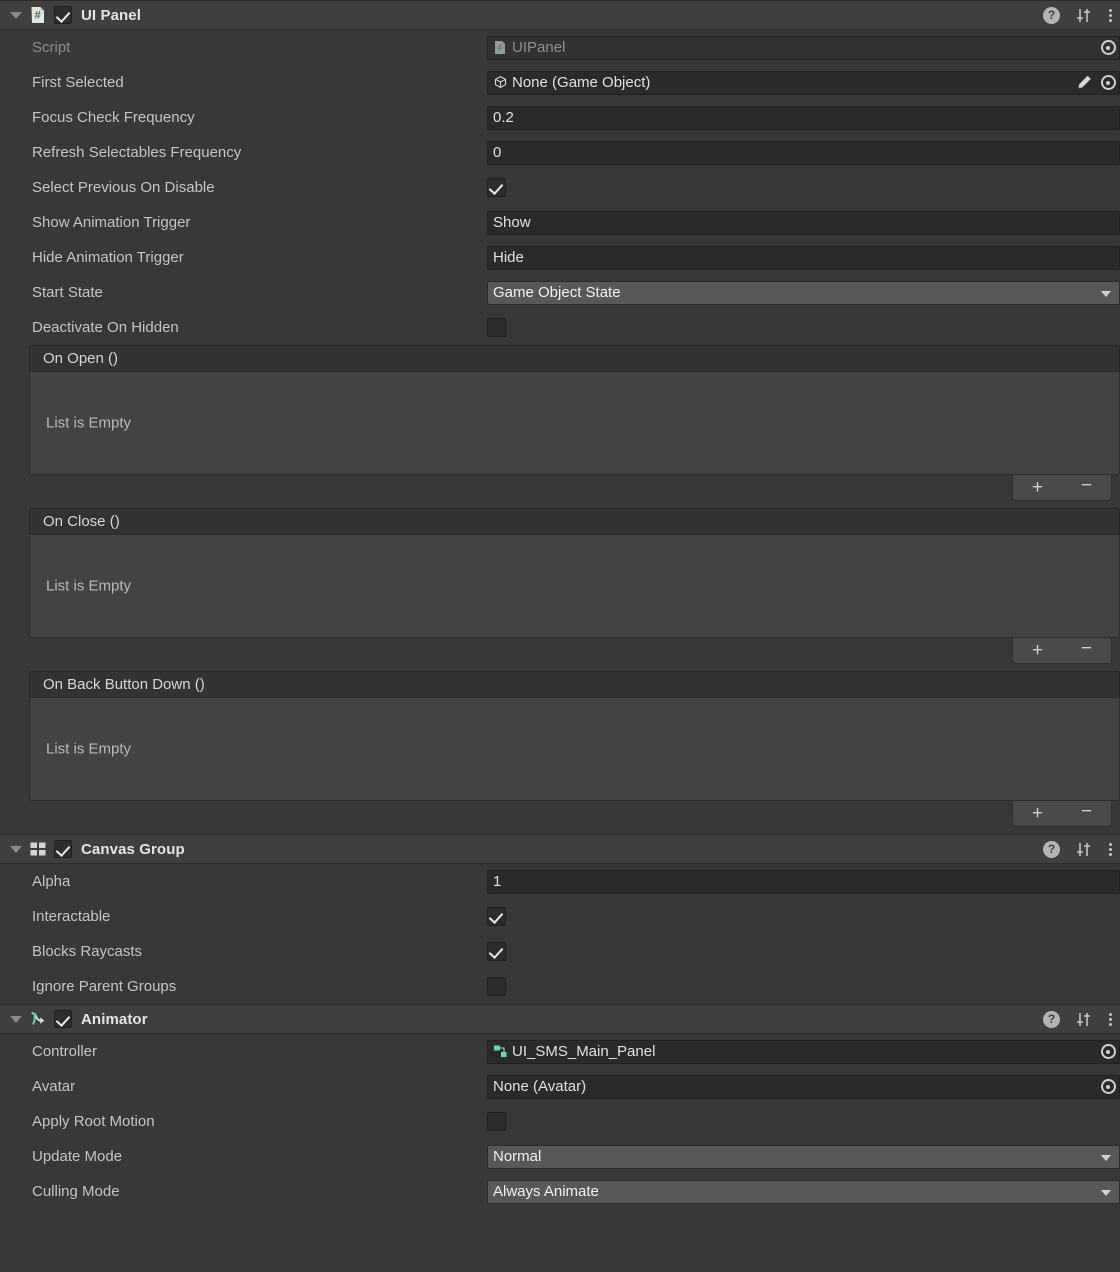 The image size is (1120, 1272). What do you see at coordinates (113, 117) in the screenshot?
I see `property-label: Focus Check Frequency` at bounding box center [113, 117].